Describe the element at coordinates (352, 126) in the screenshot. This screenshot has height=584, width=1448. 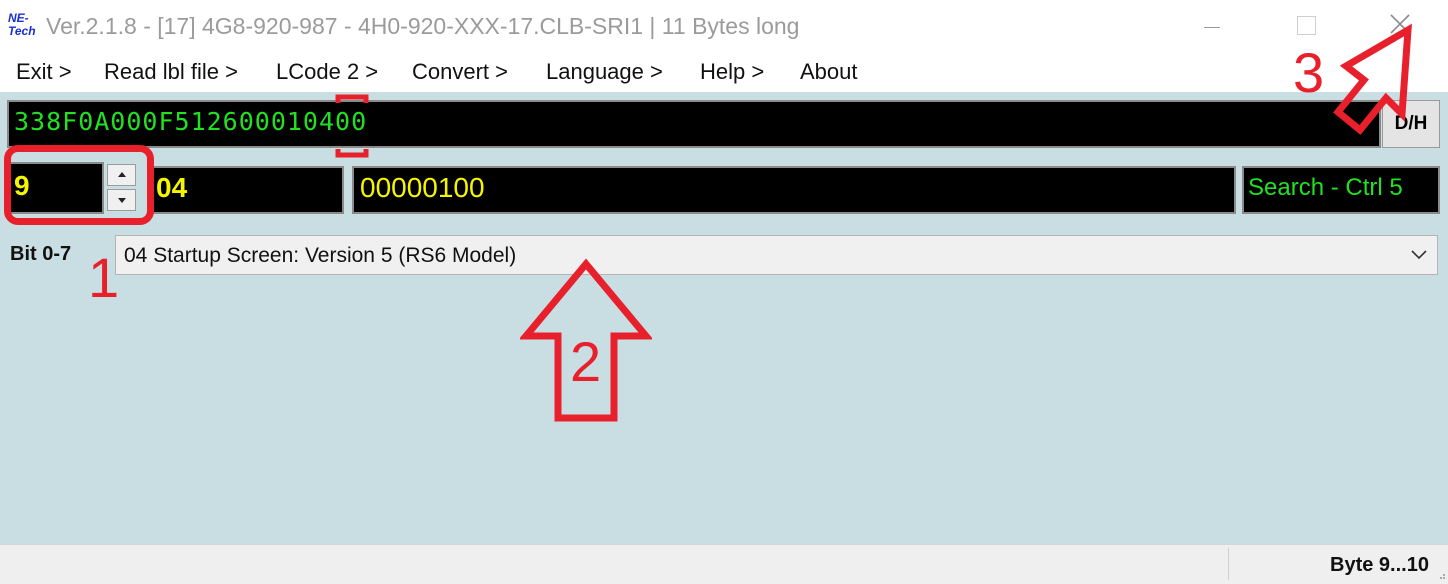
I see `annotation-bracket` at that location.